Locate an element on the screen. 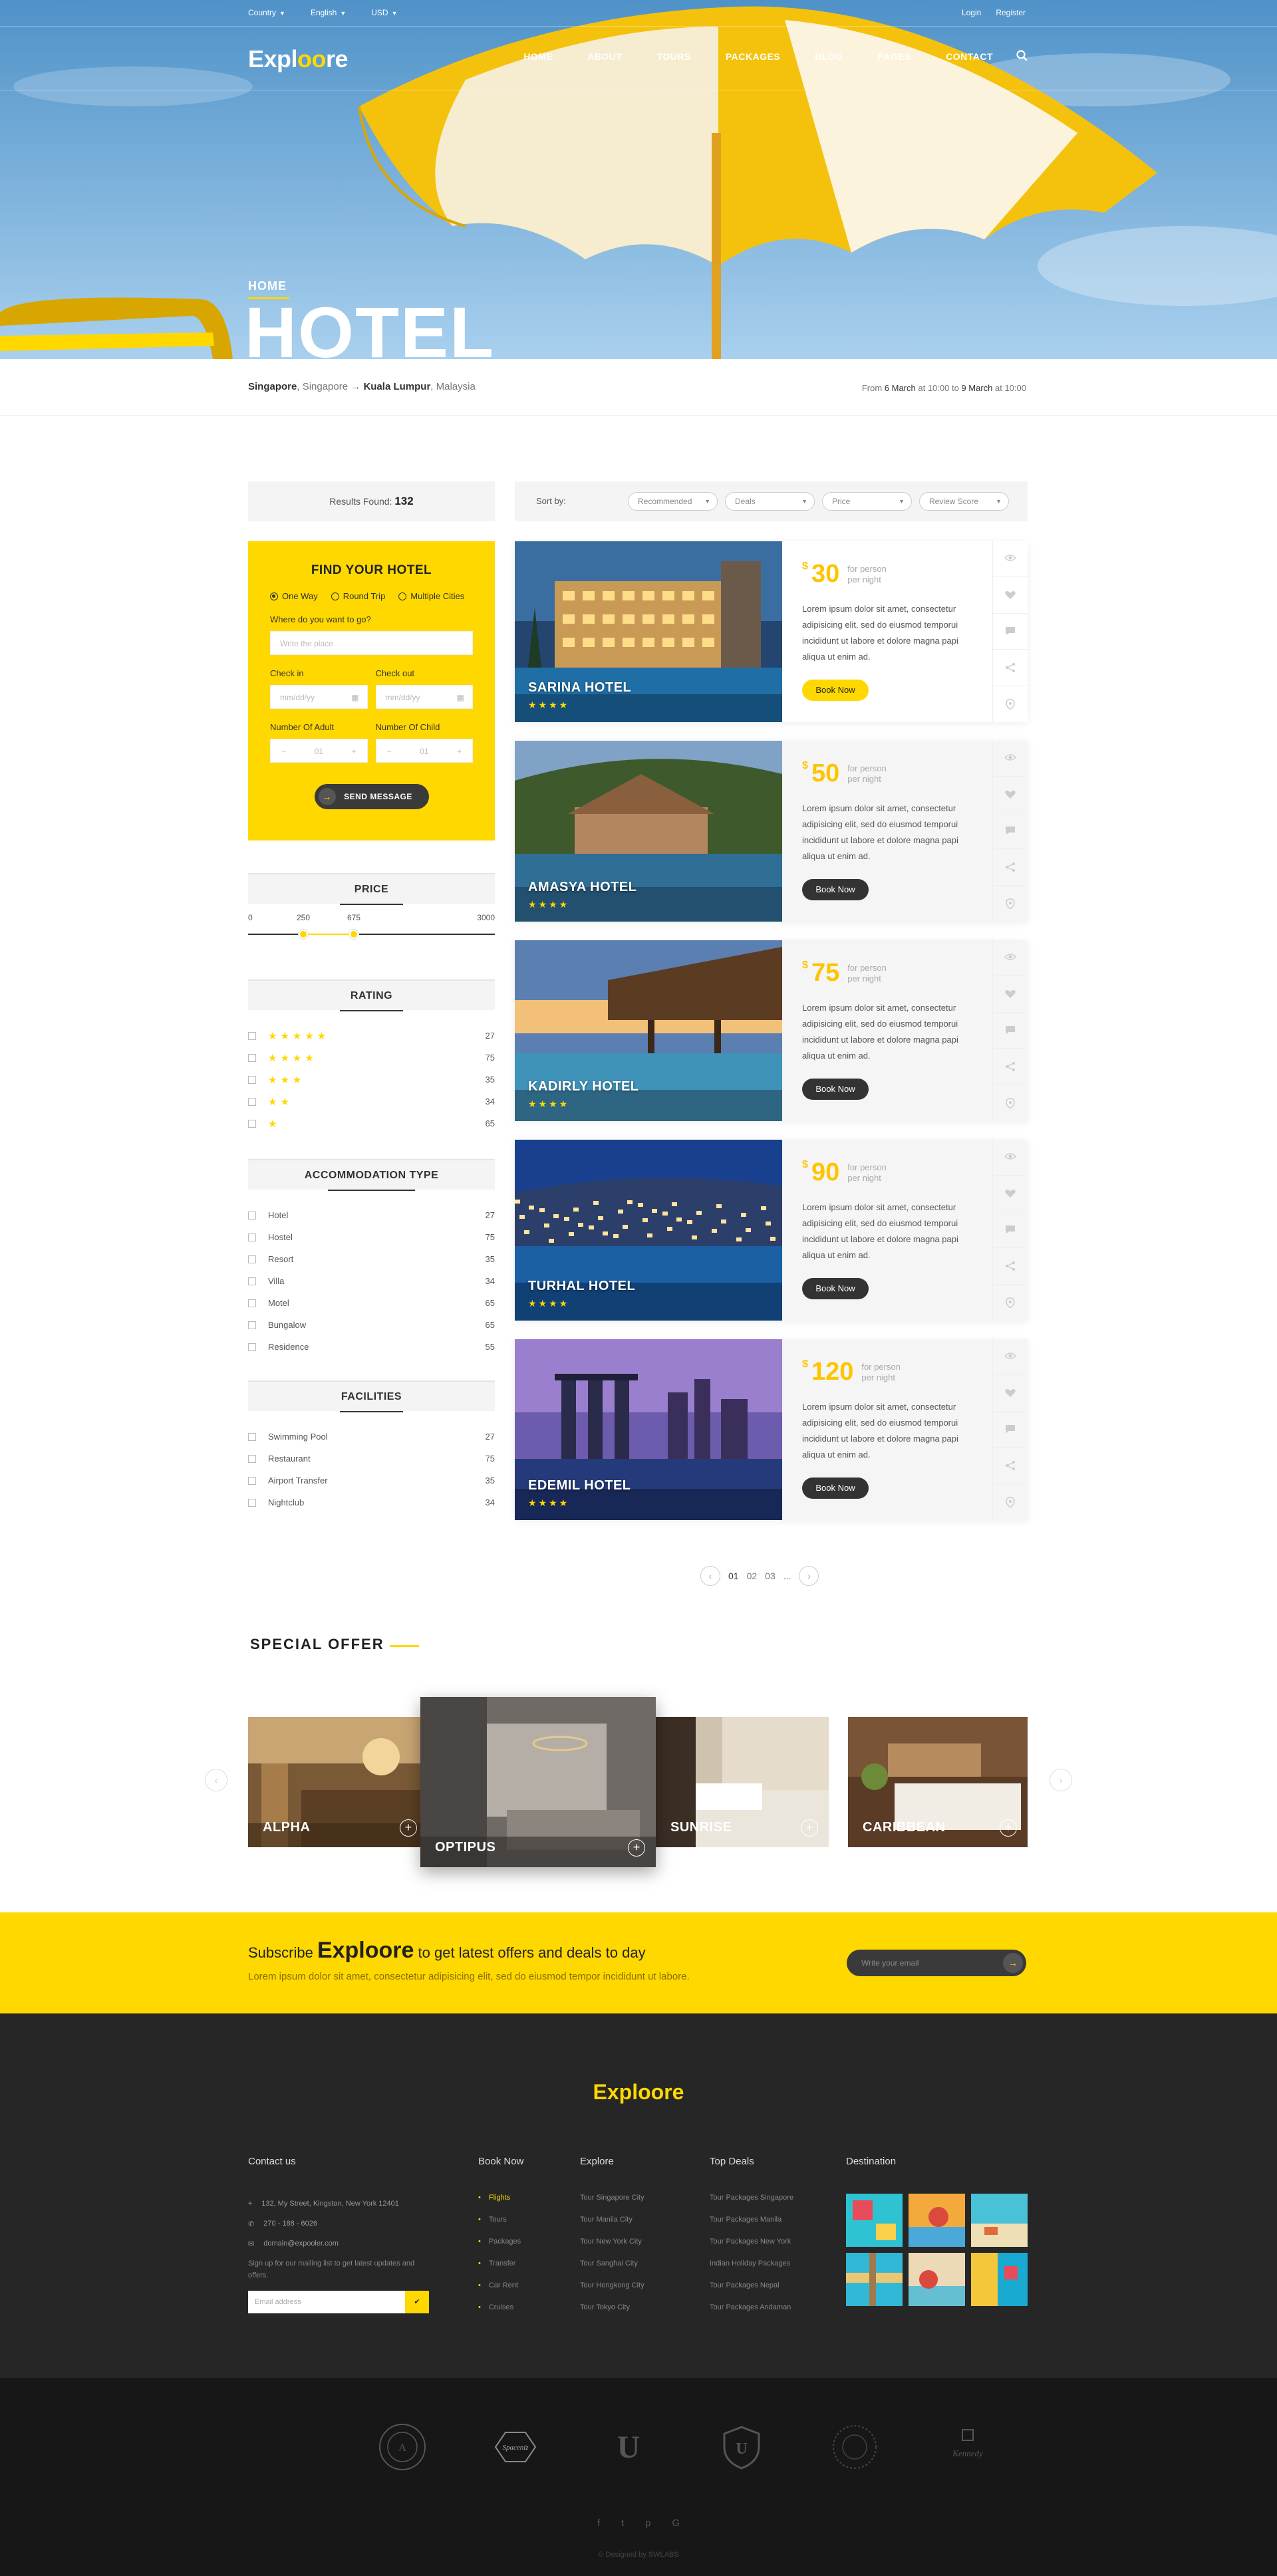 This screenshot has width=1277, height=2576. accommodation-option: Bungalow 65 is located at coordinates (372, 1325).